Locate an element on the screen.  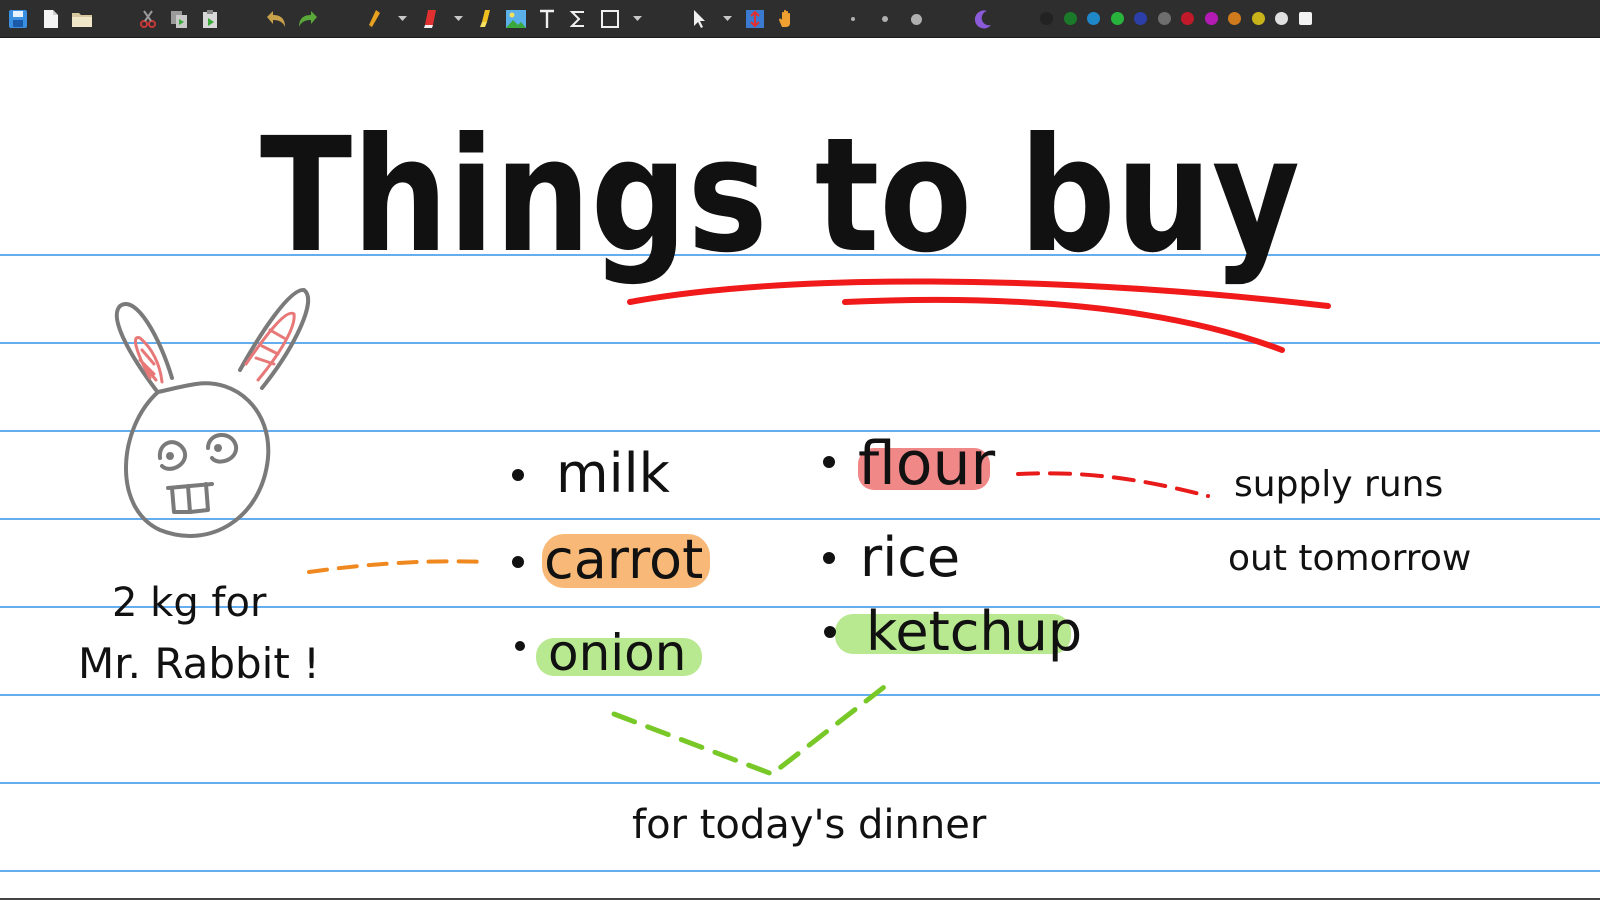
rectangle-icon is located at coordinates (610, 19).